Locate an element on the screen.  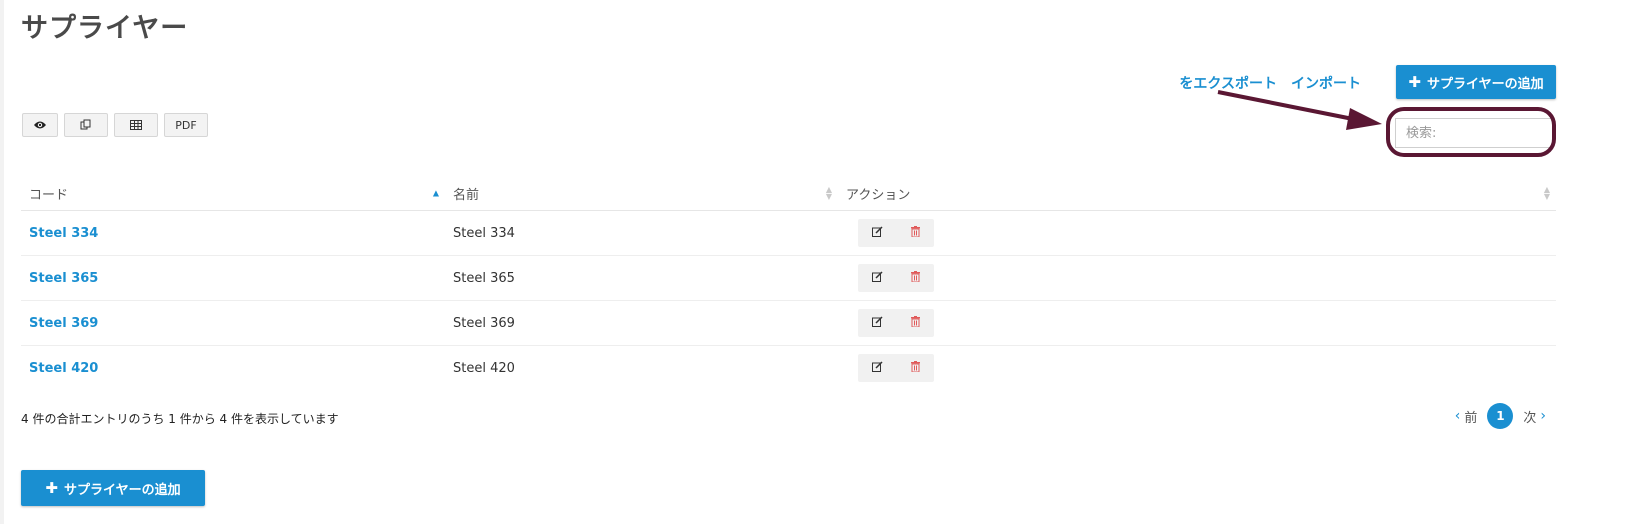
page-number-current: 1 is located at coordinates (1500, 416).